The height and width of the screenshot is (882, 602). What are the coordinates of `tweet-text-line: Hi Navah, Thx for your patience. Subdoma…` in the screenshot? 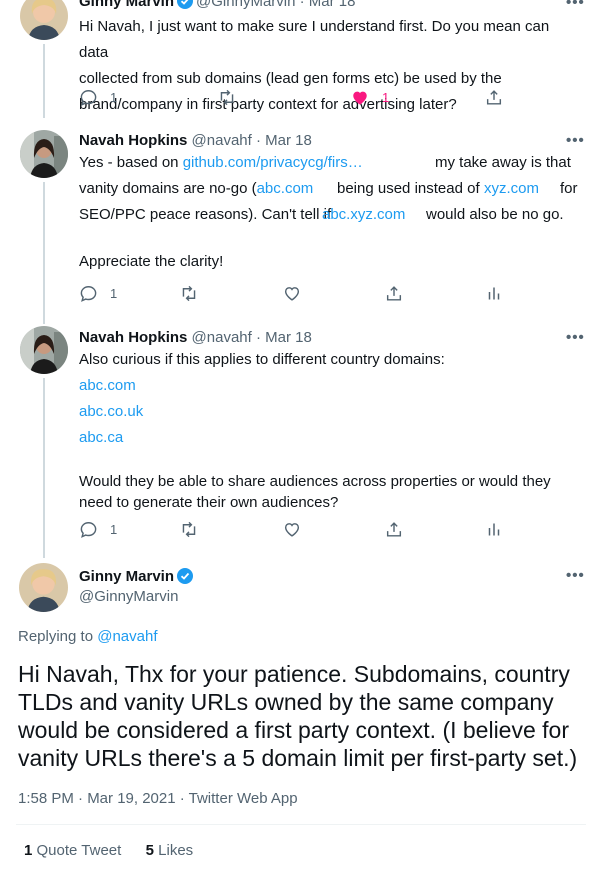 It's located at (294, 674).